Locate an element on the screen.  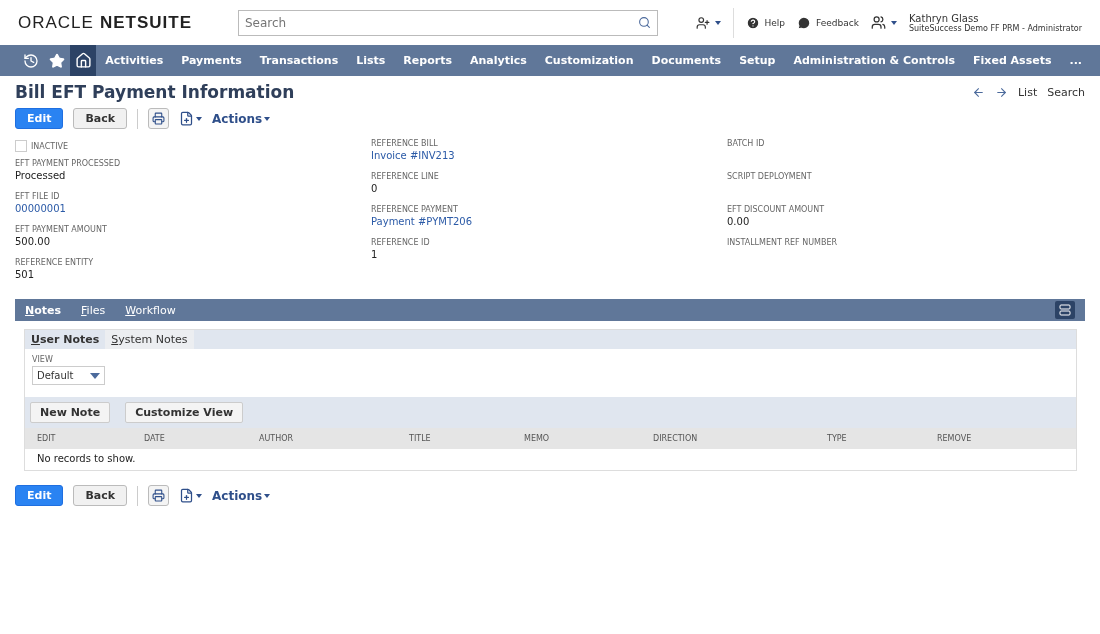
feedback-link: Feedback is located at coordinates (828, 22).